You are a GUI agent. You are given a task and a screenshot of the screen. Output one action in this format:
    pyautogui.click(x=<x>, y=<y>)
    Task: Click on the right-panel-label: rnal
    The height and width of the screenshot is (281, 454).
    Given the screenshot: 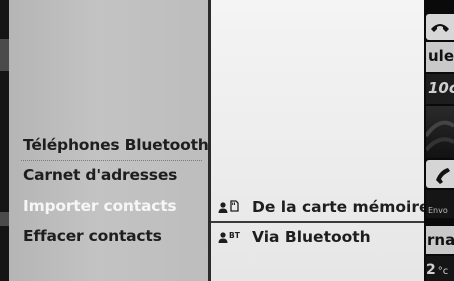 What is the action you would take?
    pyautogui.click(x=440, y=240)
    